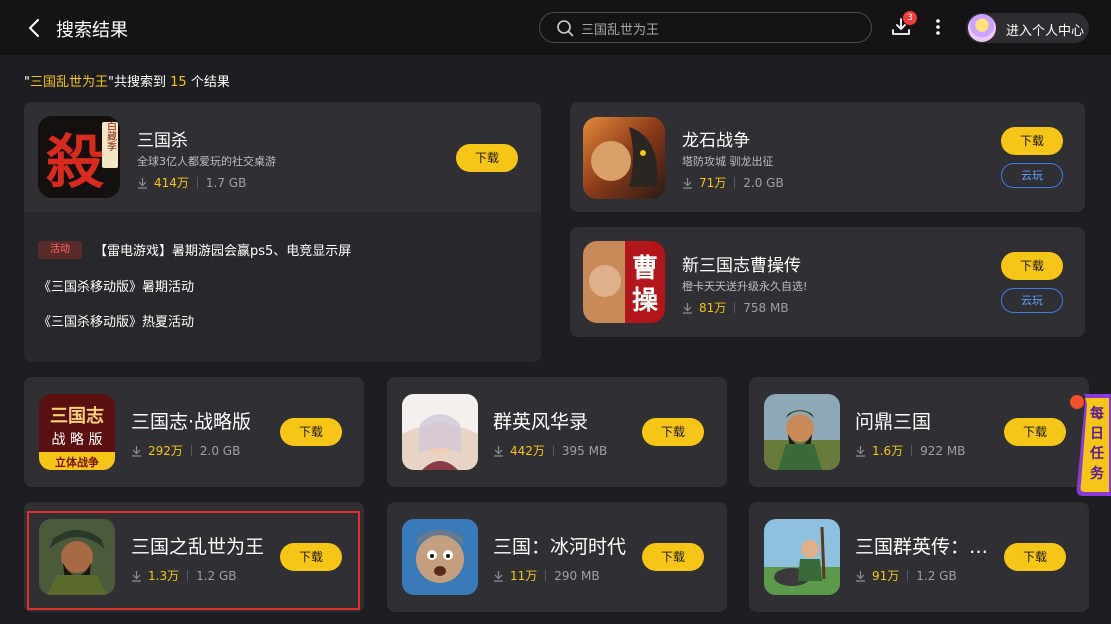 The height and width of the screenshot is (624, 1111). I want to click on wending-game-icon, so click(802, 432).